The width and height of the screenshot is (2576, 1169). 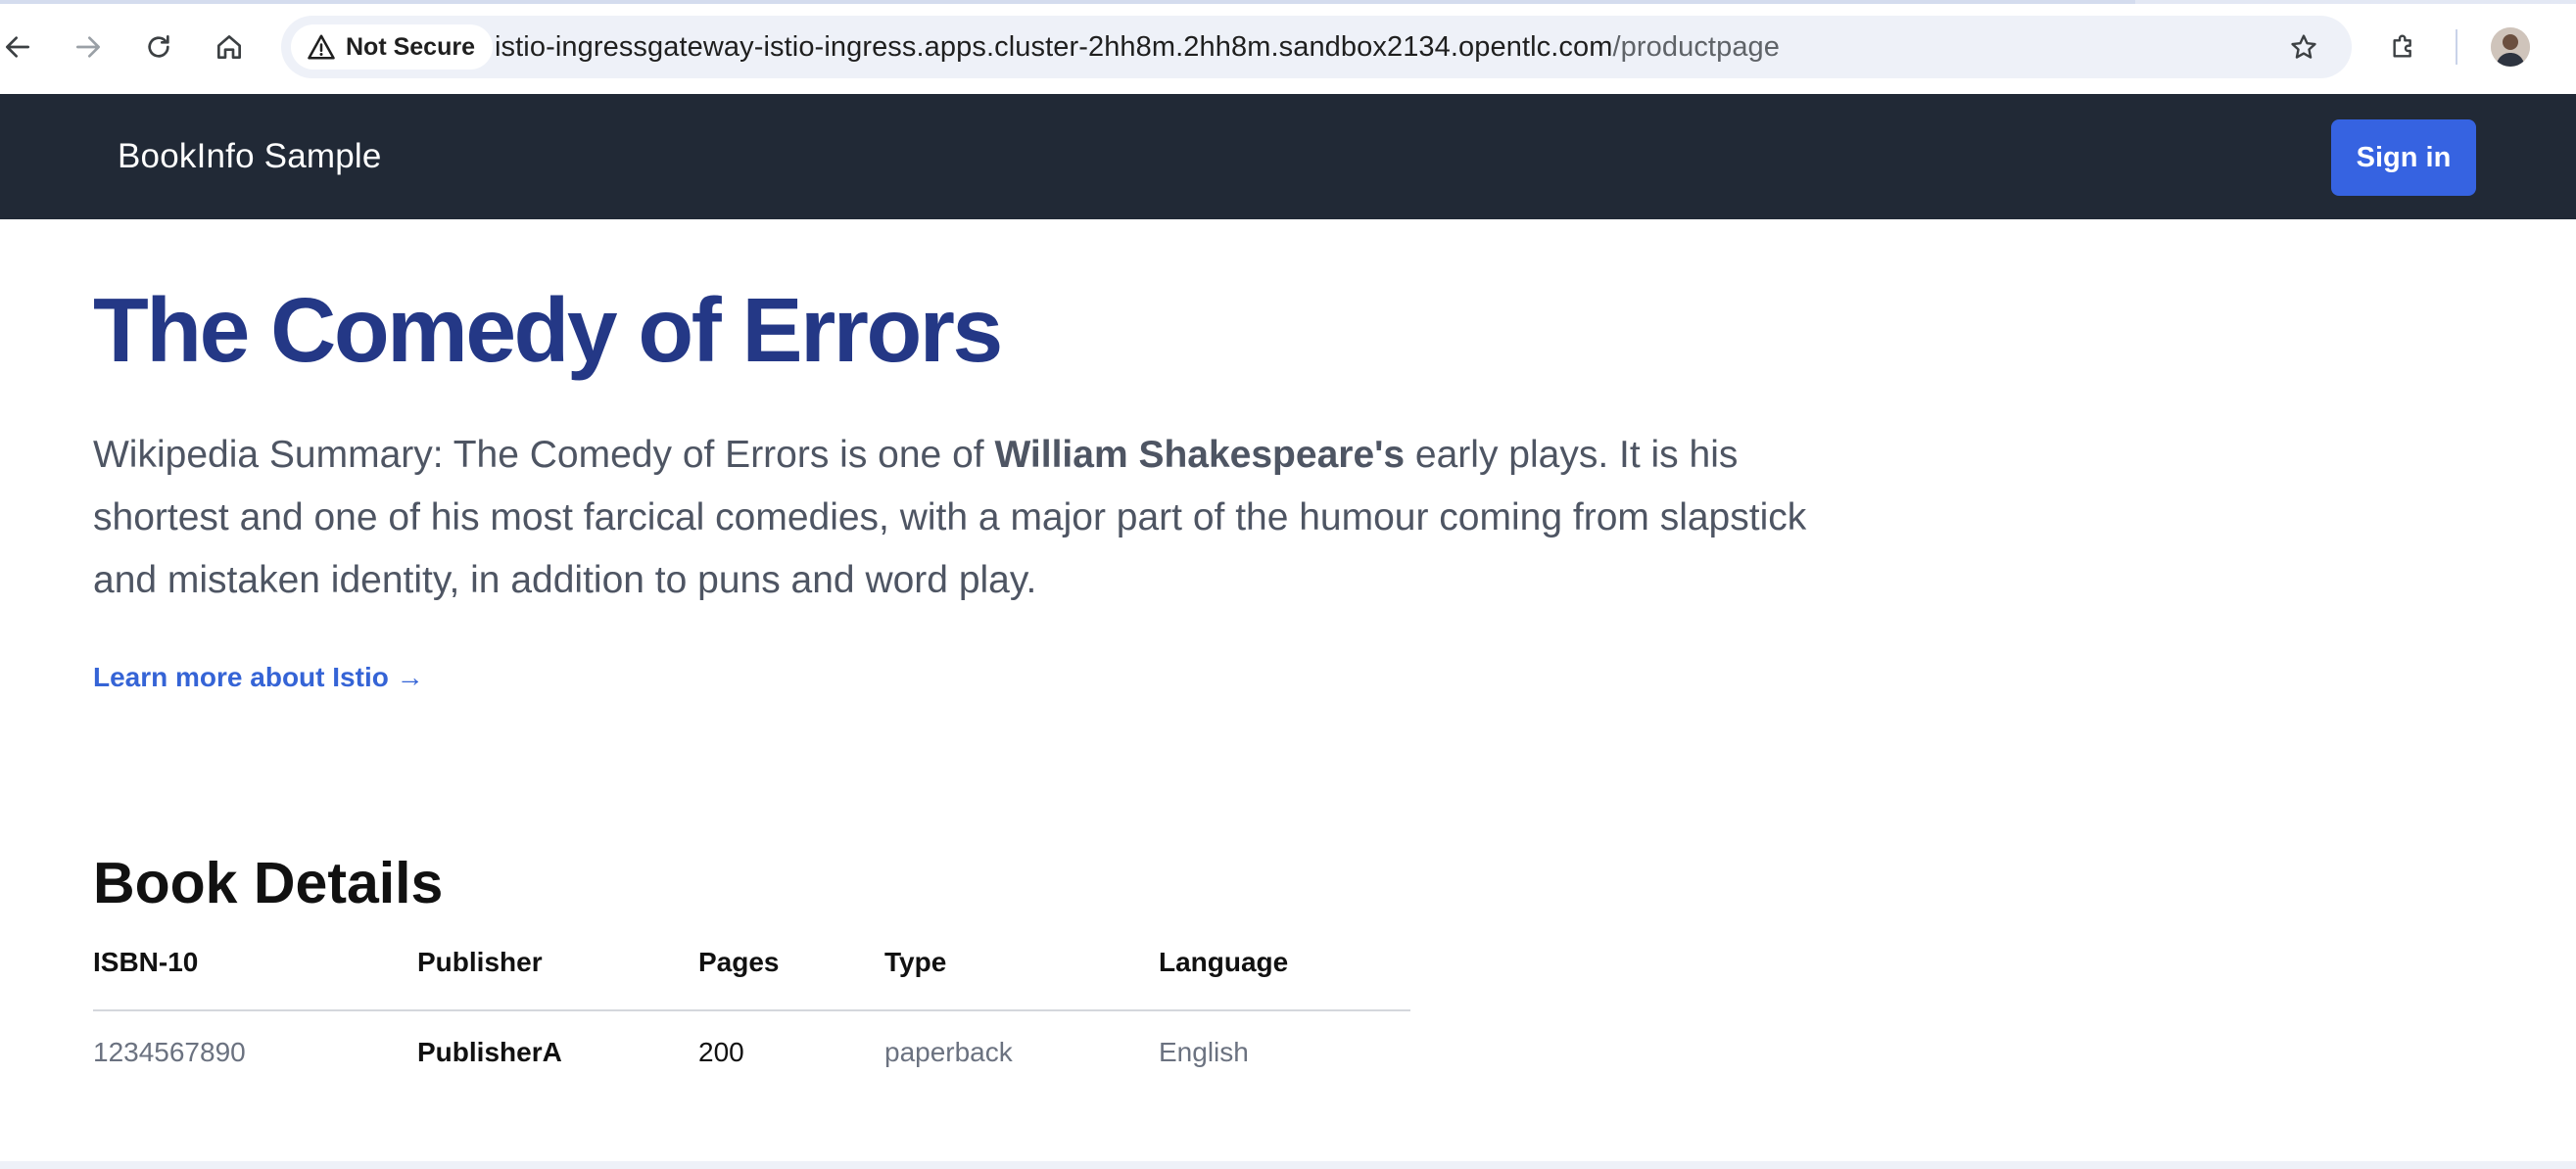 I want to click on back-button, so click(x=20, y=46).